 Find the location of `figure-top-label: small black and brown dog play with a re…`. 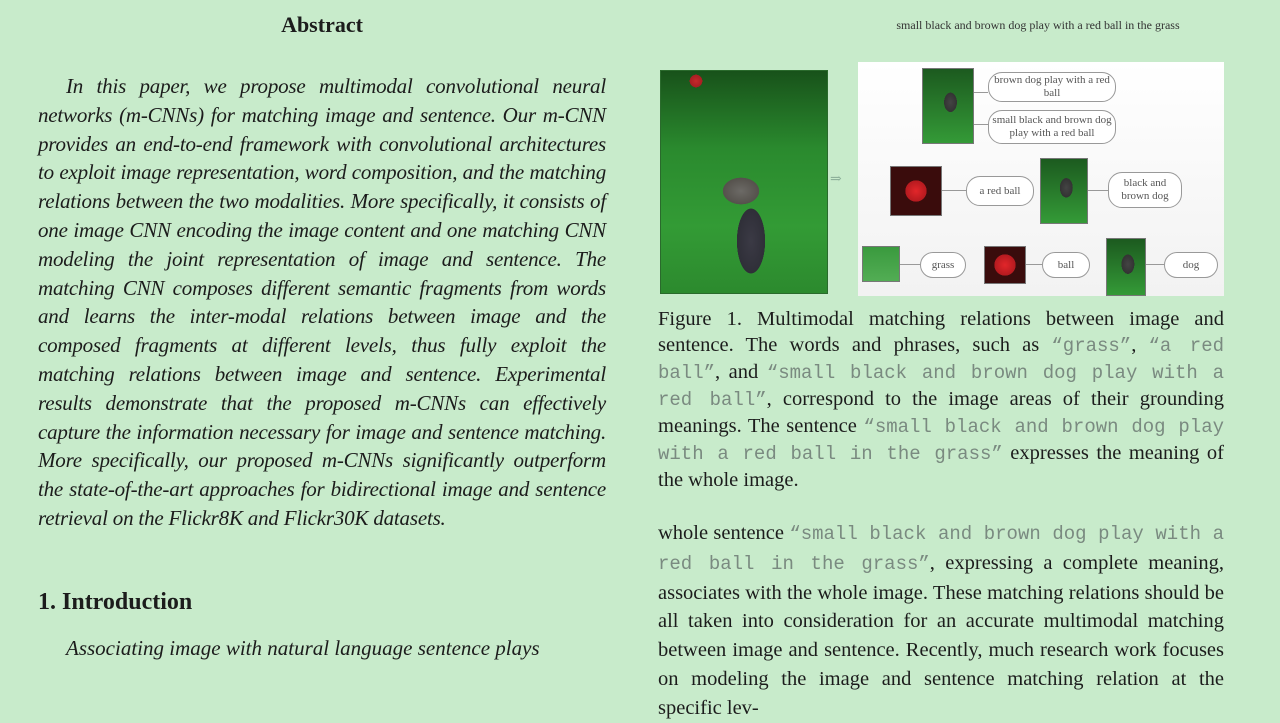

figure-top-label: small black and brown dog play with a re… is located at coordinates (1038, 25).